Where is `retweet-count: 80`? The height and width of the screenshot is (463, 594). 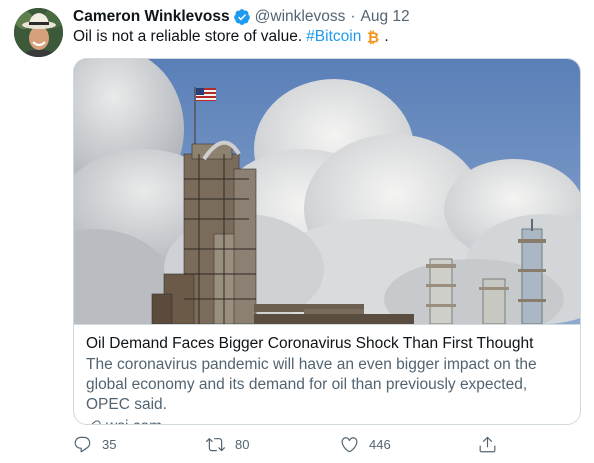
retweet-count: 80 is located at coordinates (242, 444).